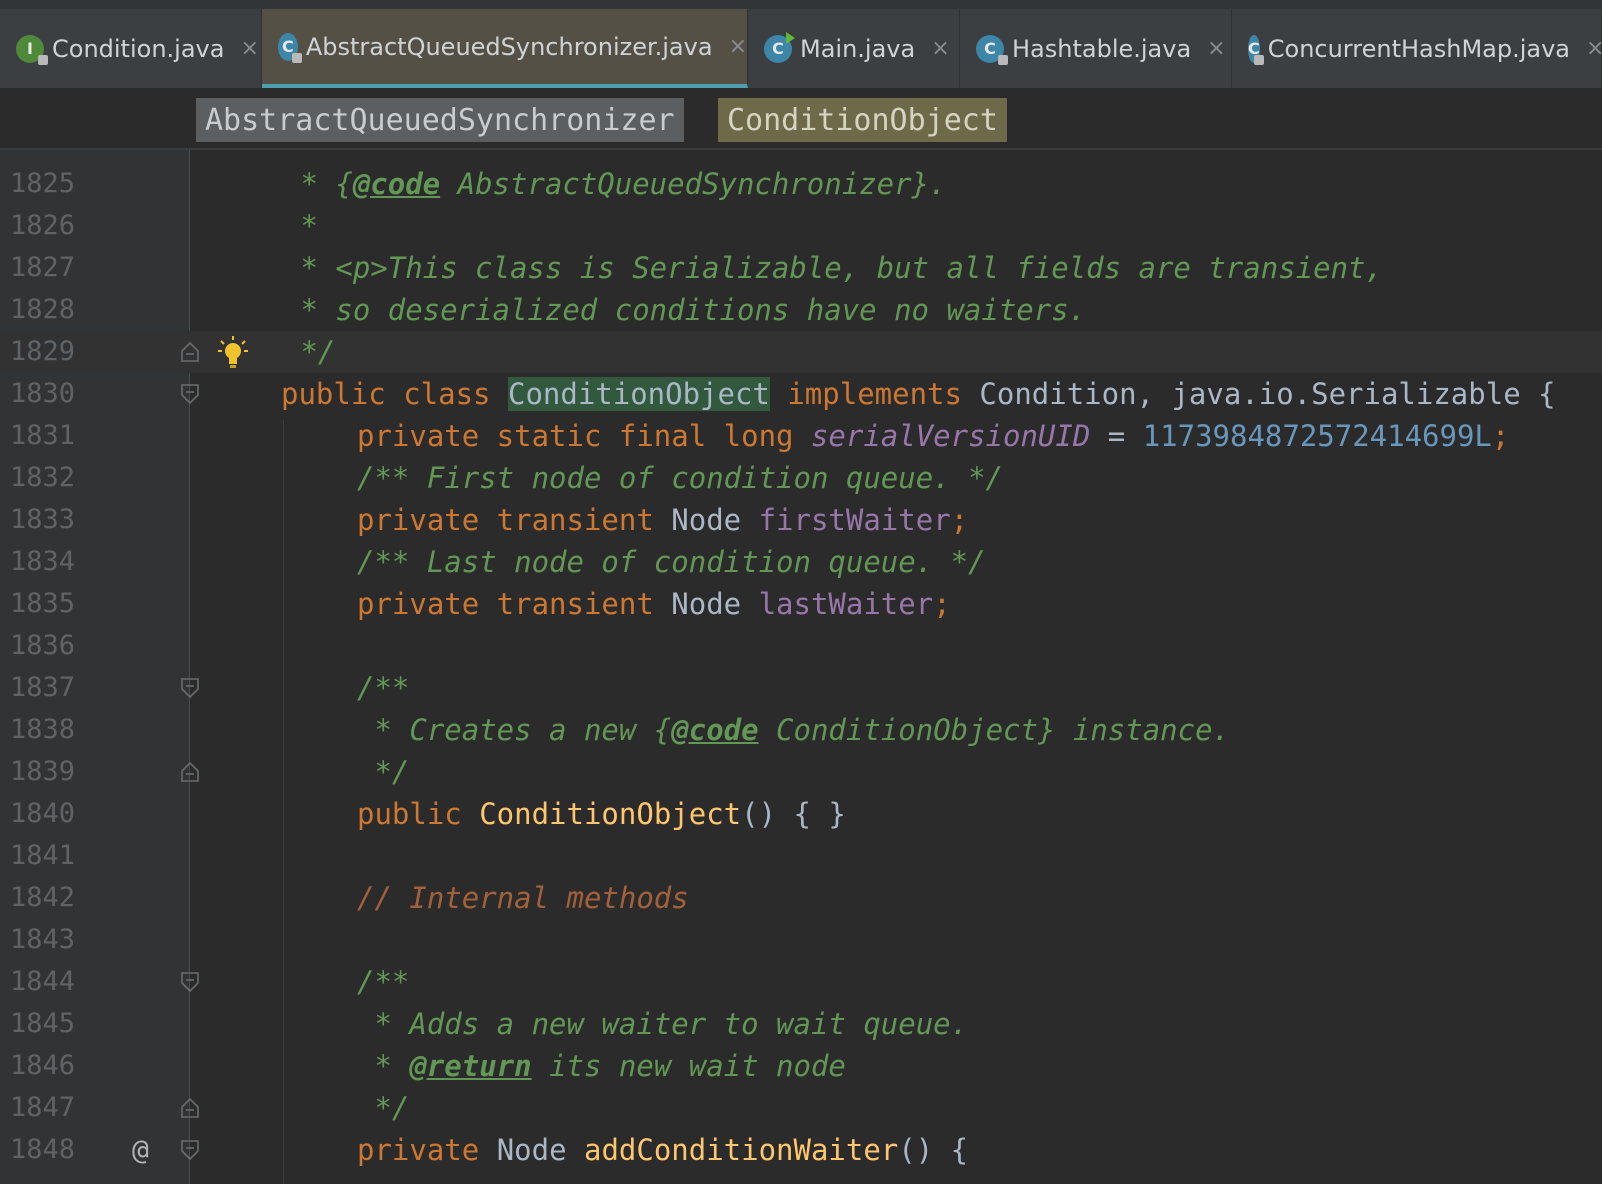 The width and height of the screenshot is (1602, 1184). Describe the element at coordinates (138, 48) in the screenshot. I see `tab-label: Condition.java` at that location.